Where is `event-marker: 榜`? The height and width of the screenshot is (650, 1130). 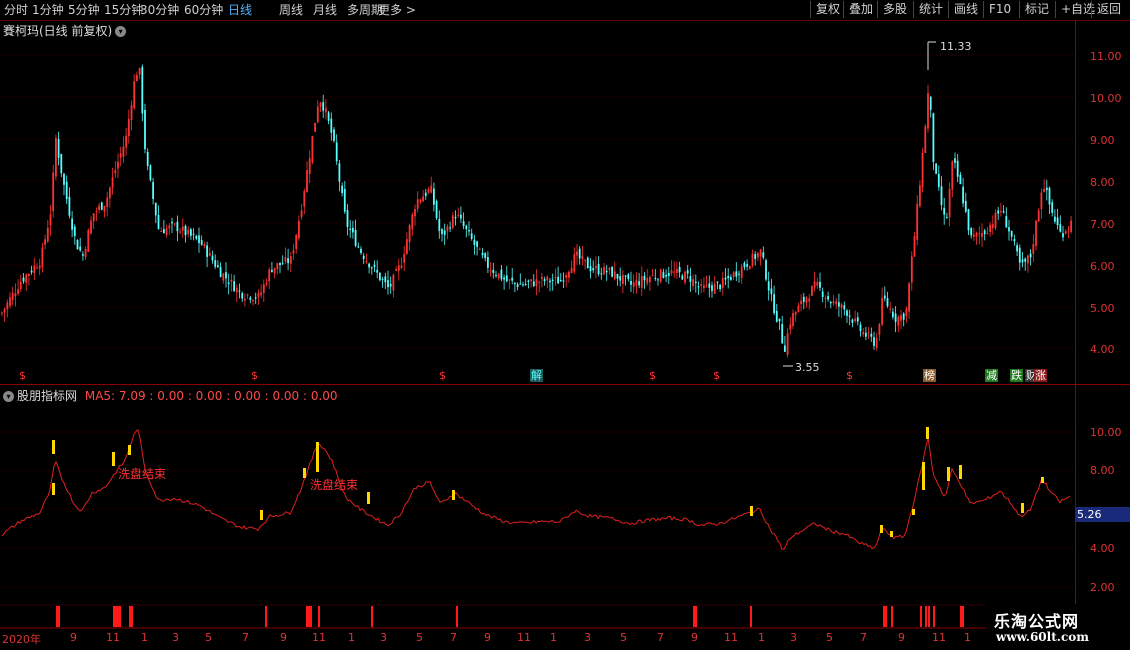 event-marker: 榜 is located at coordinates (929, 375).